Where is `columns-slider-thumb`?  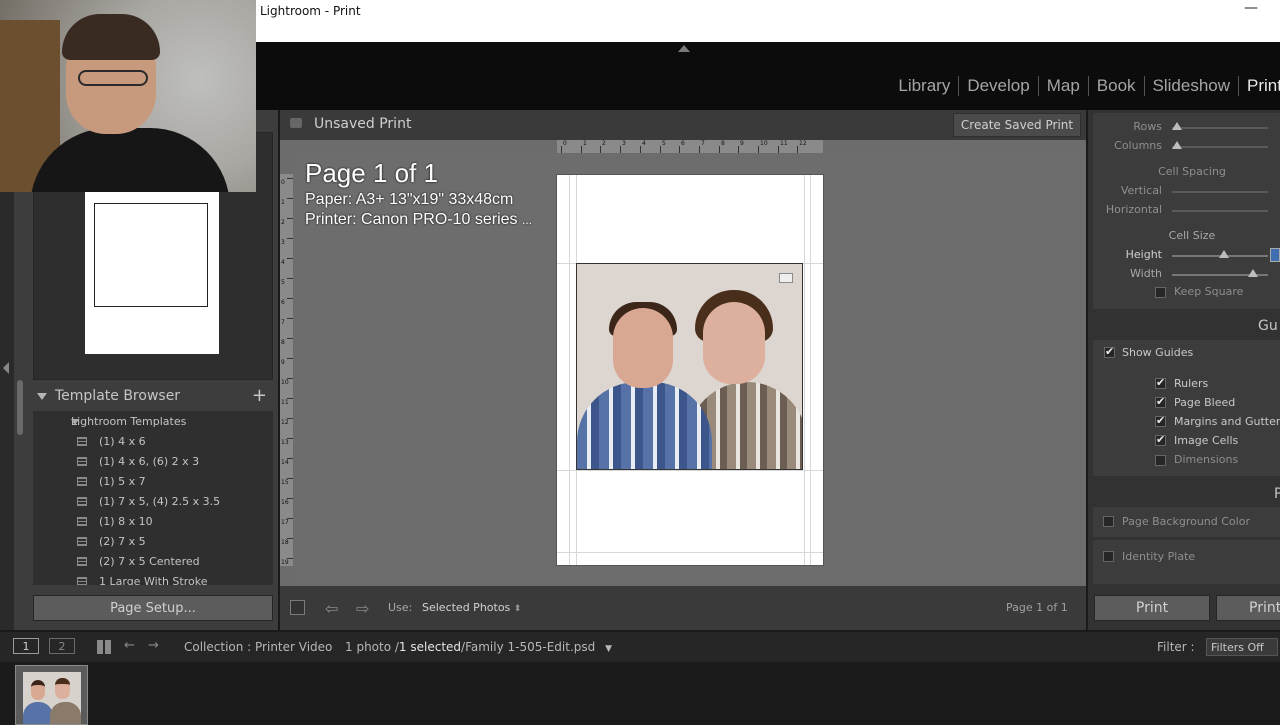
columns-slider-thumb is located at coordinates (1177, 145).